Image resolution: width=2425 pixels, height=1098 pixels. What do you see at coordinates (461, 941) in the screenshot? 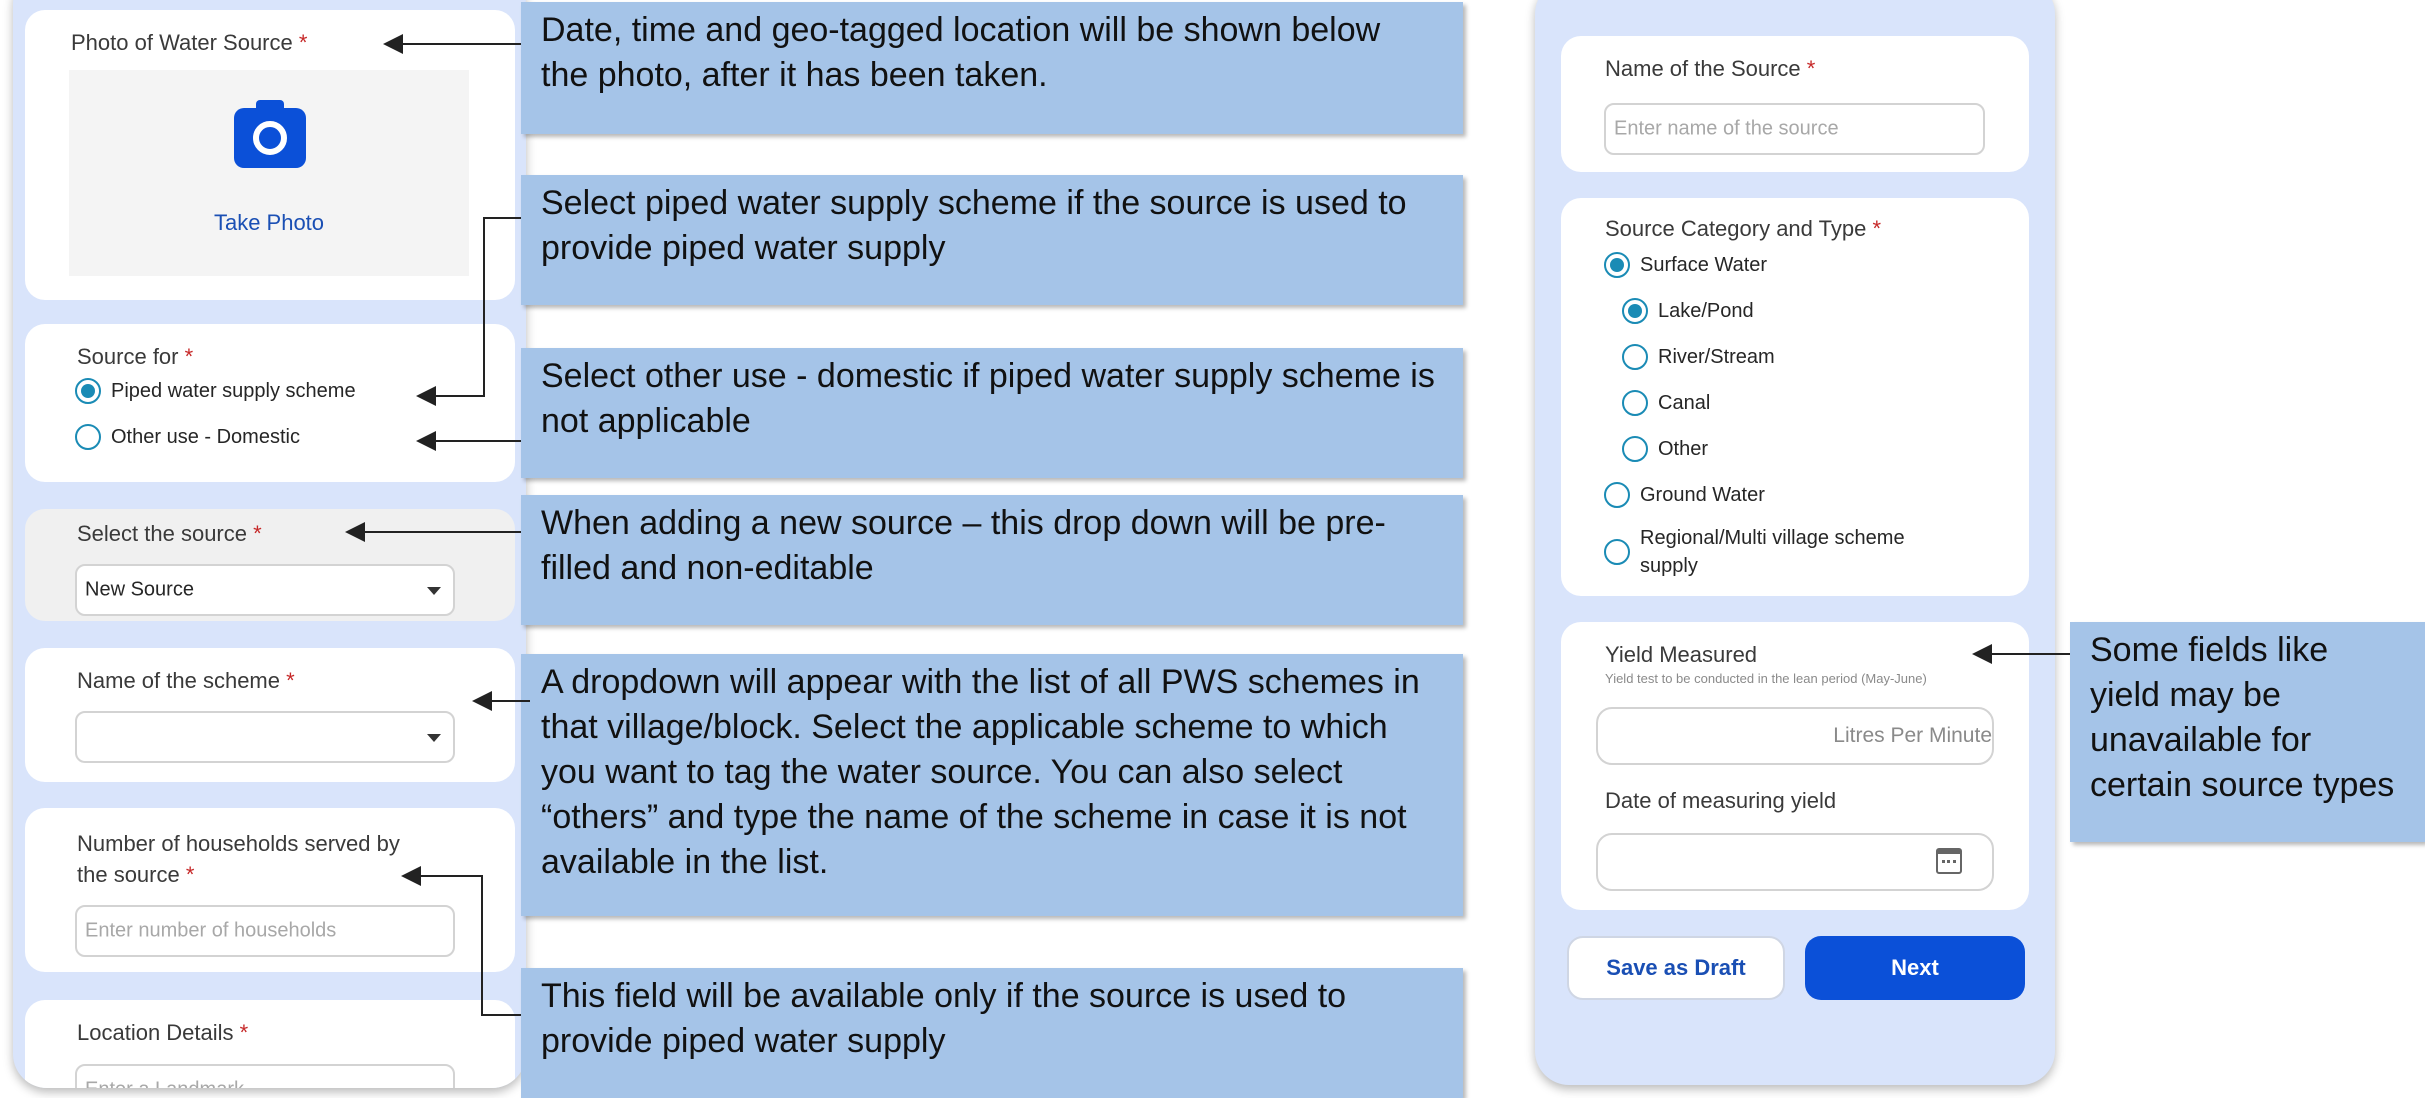
I see `arrow-households` at bounding box center [461, 941].